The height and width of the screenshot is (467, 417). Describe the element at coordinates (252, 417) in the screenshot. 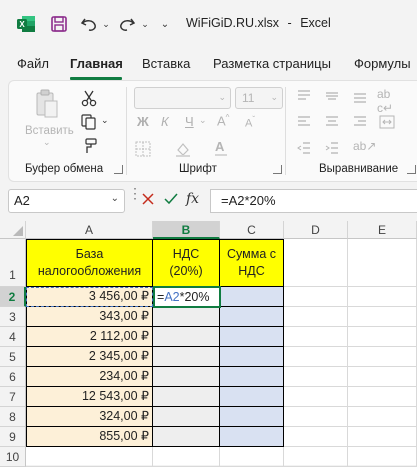

I see `cell-c8` at that location.